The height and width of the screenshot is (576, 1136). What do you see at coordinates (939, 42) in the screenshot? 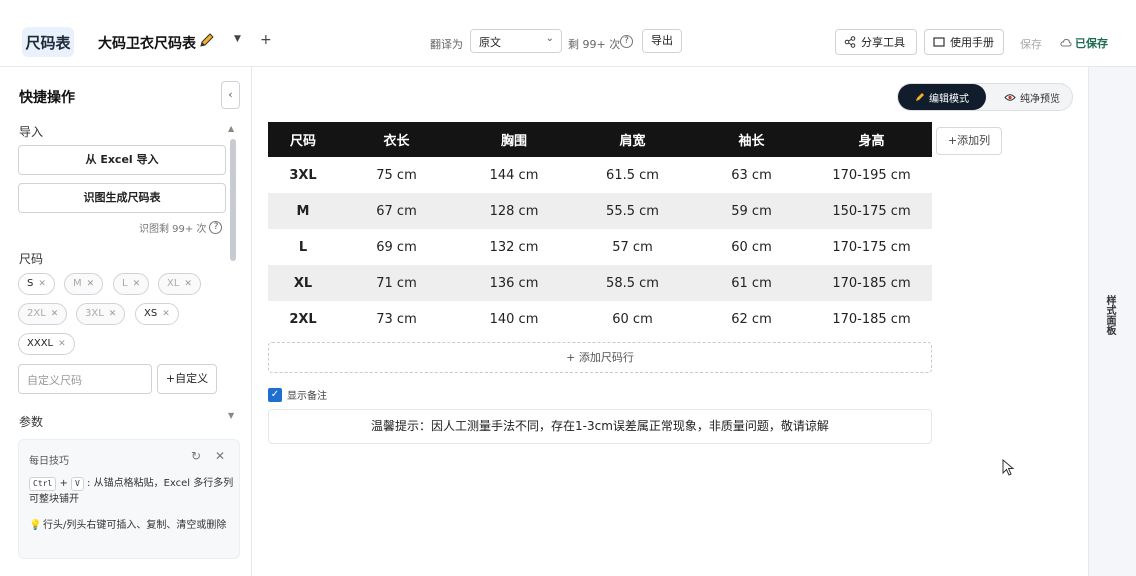
I see `book-icon` at bounding box center [939, 42].